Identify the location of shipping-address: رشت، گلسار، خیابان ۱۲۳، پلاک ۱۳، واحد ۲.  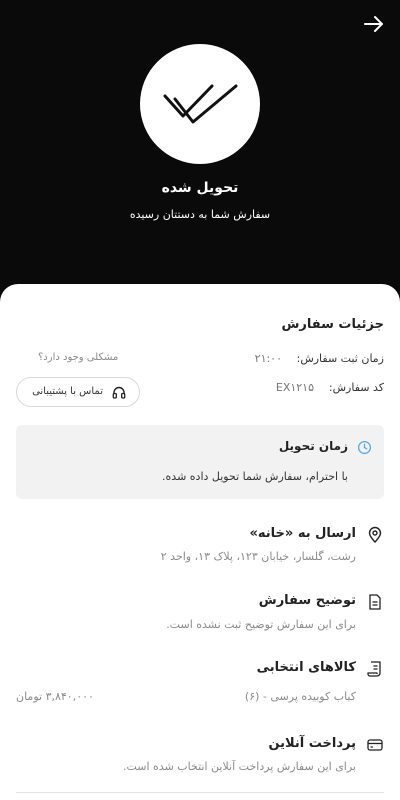
(258, 556).